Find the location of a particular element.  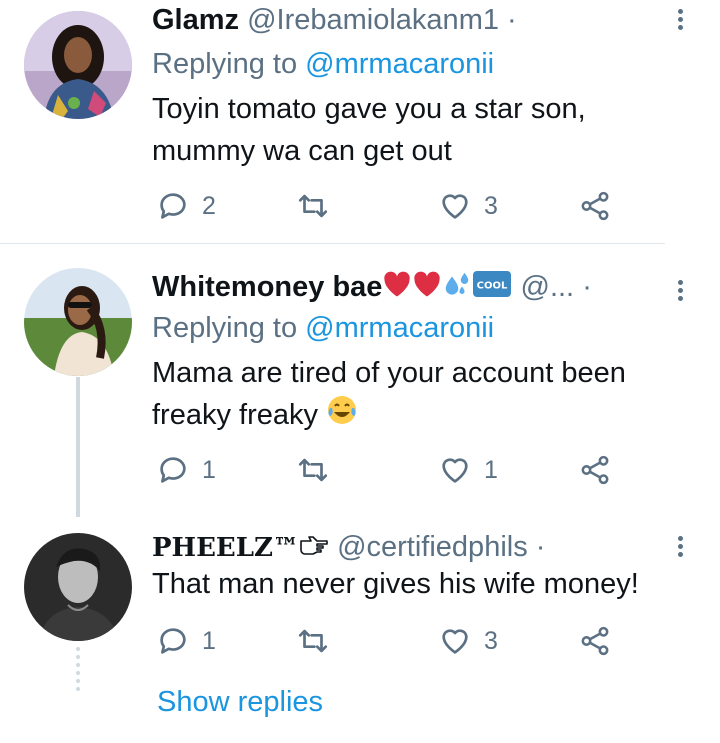

display-name: Glamz is located at coordinates (195, 20).